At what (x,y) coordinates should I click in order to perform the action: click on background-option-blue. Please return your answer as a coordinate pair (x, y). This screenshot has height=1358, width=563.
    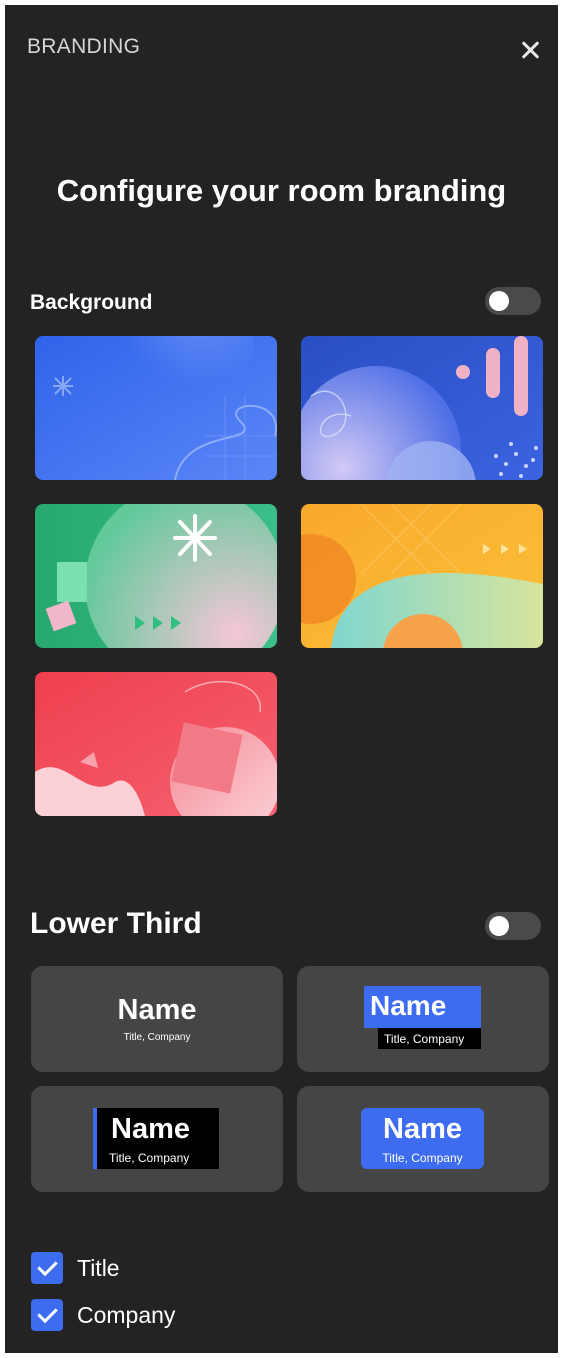
    Looking at the image, I should click on (156, 408).